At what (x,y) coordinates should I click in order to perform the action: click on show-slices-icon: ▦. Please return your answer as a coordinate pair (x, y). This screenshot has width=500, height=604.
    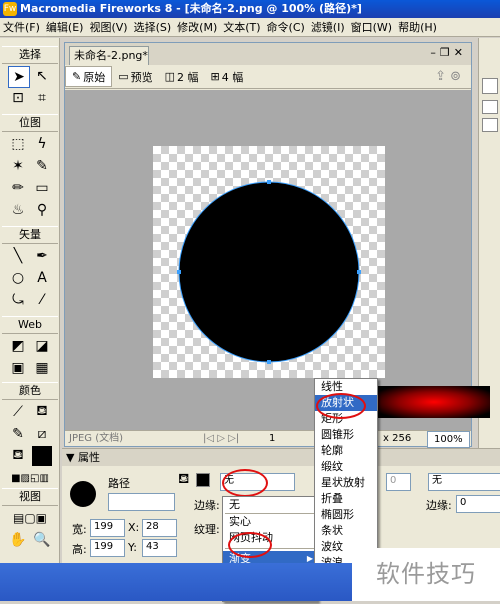
    Looking at the image, I should click on (42, 368).